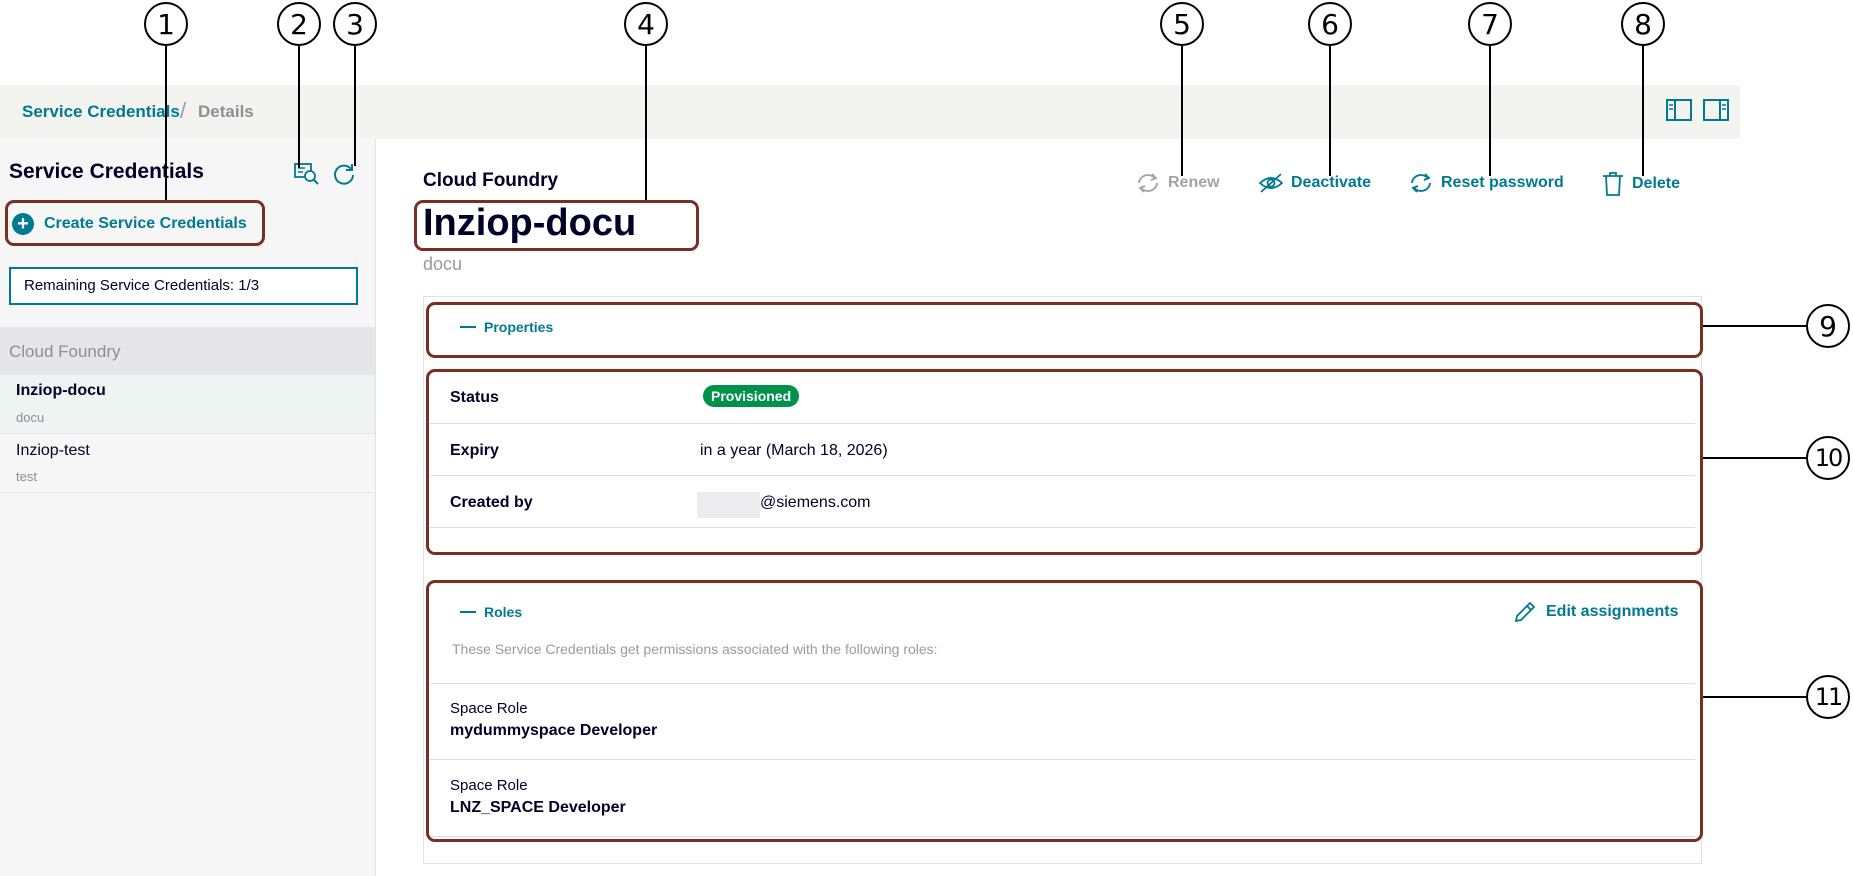 The height and width of the screenshot is (876, 1853). I want to click on highlight-properties-table, so click(1064, 462).